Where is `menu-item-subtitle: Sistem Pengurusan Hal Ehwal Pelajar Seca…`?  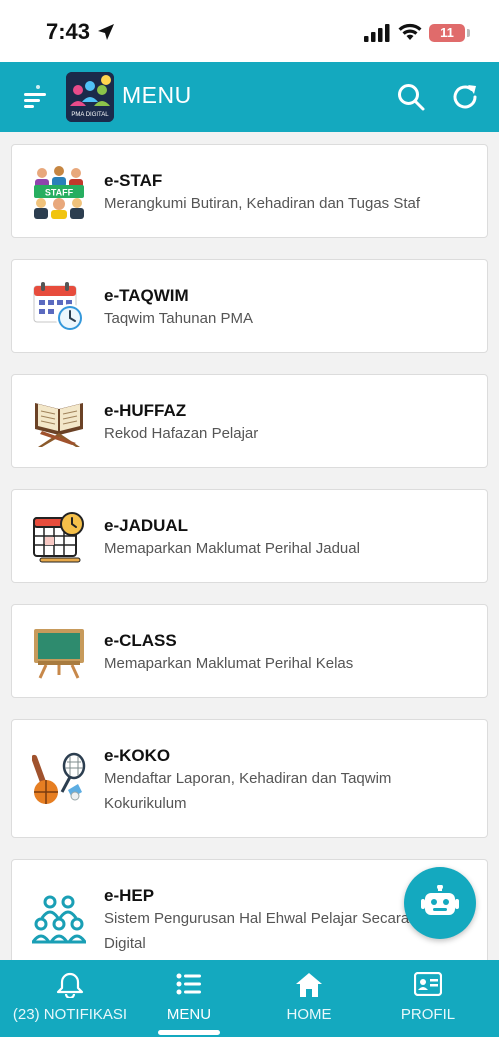
menu-item-subtitle: Sistem Pengurusan Hal Ehwal Pelajar Seca… is located at coordinates (257, 931).